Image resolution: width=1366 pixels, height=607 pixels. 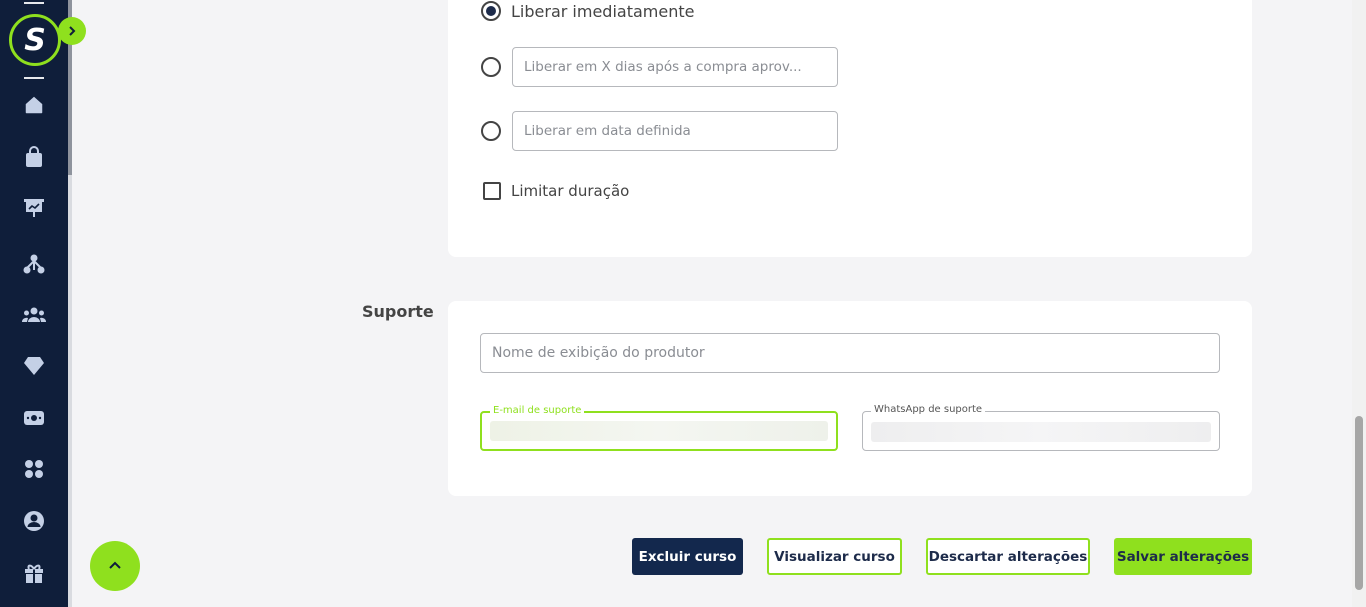 I want to click on sidebar-scrollbar, so click(x=70, y=303).